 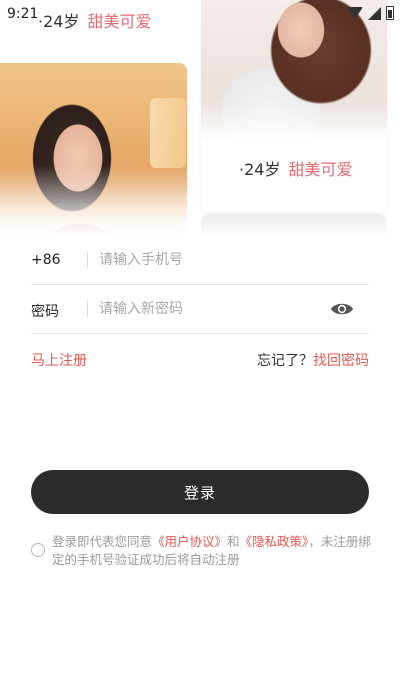 I want to click on lamp-decor, so click(x=168, y=133).